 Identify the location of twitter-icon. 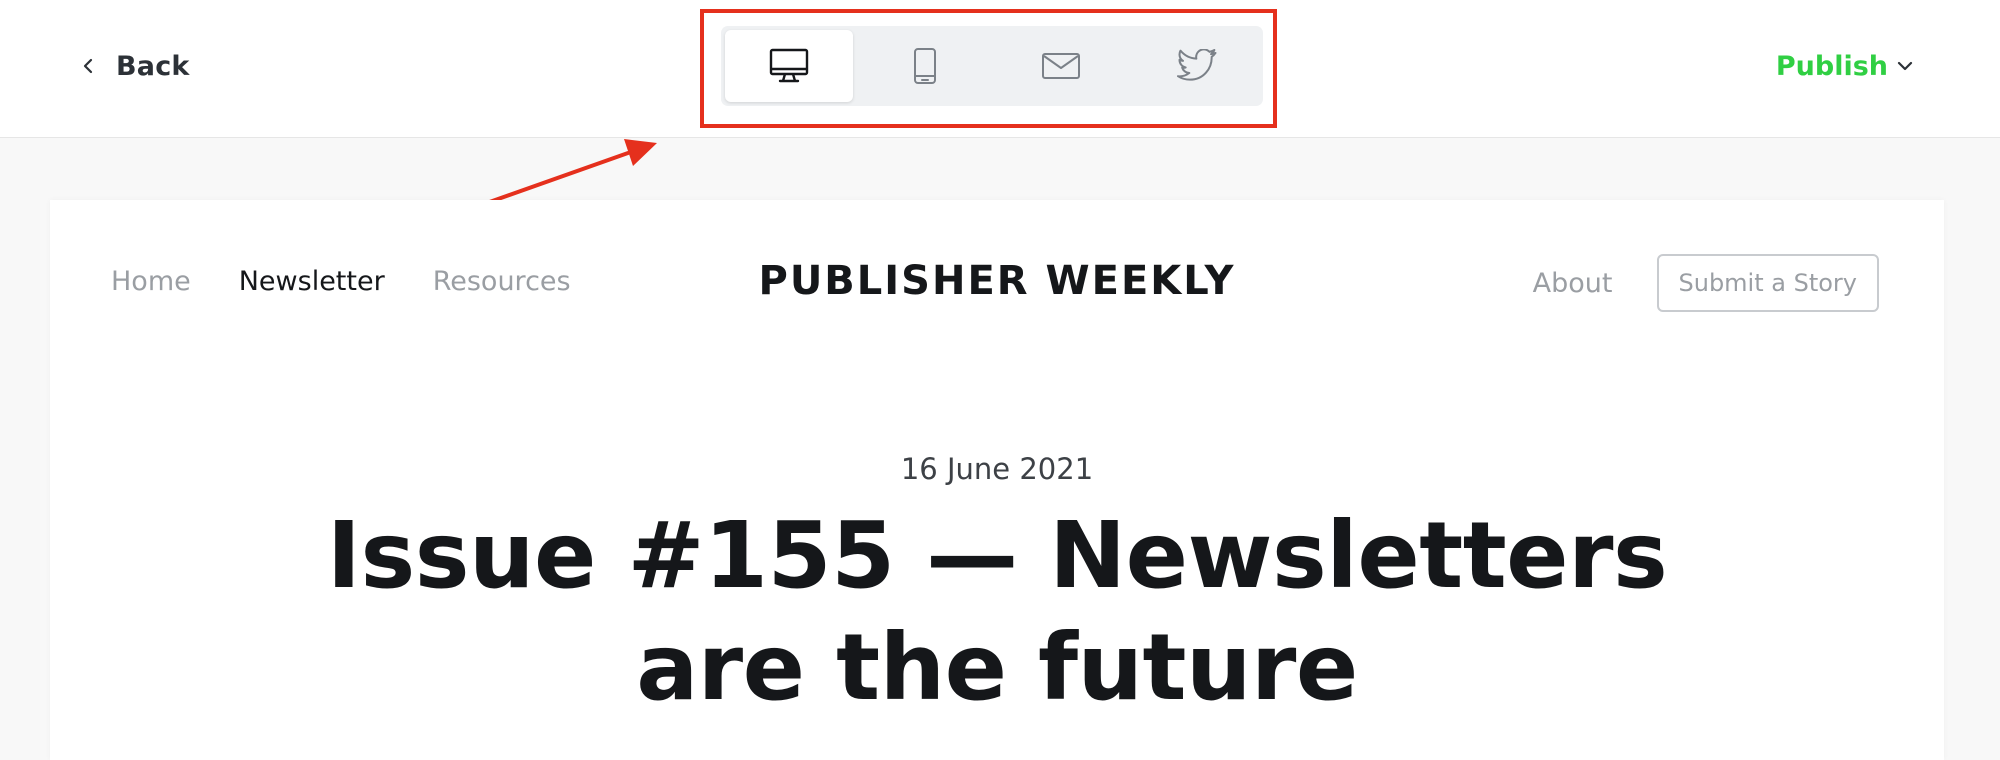
(1197, 65).